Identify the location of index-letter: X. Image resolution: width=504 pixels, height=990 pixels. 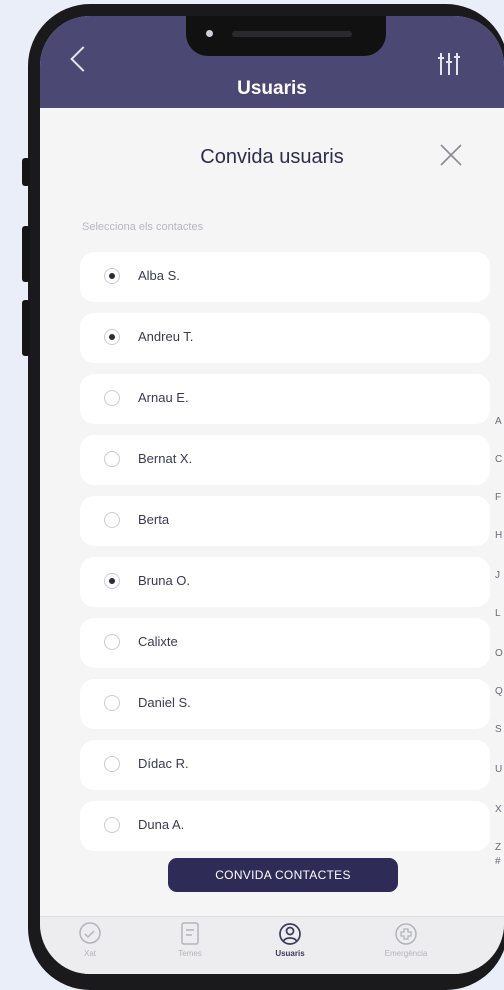
(498, 809).